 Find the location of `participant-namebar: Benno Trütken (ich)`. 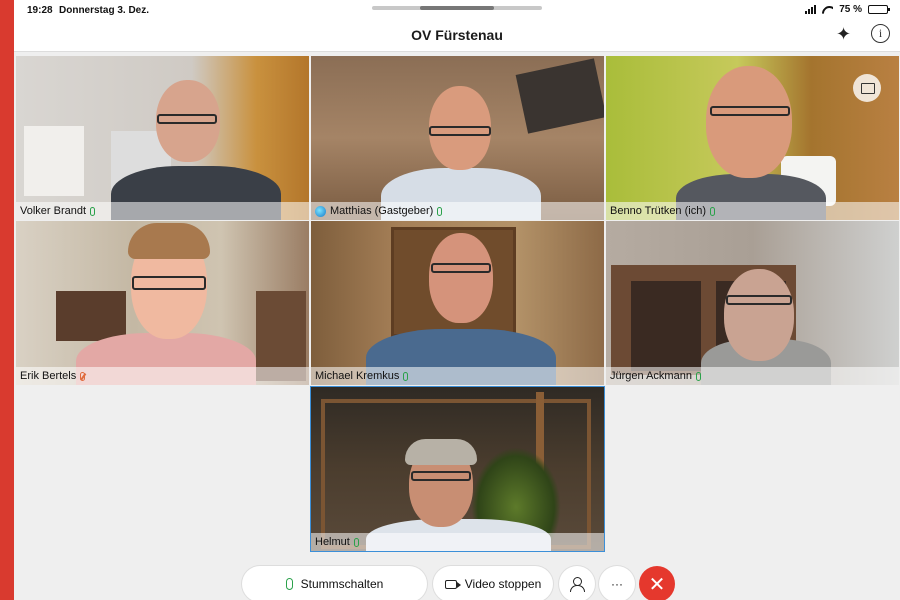

participant-namebar: Benno Trütken (ich) is located at coordinates (752, 211).